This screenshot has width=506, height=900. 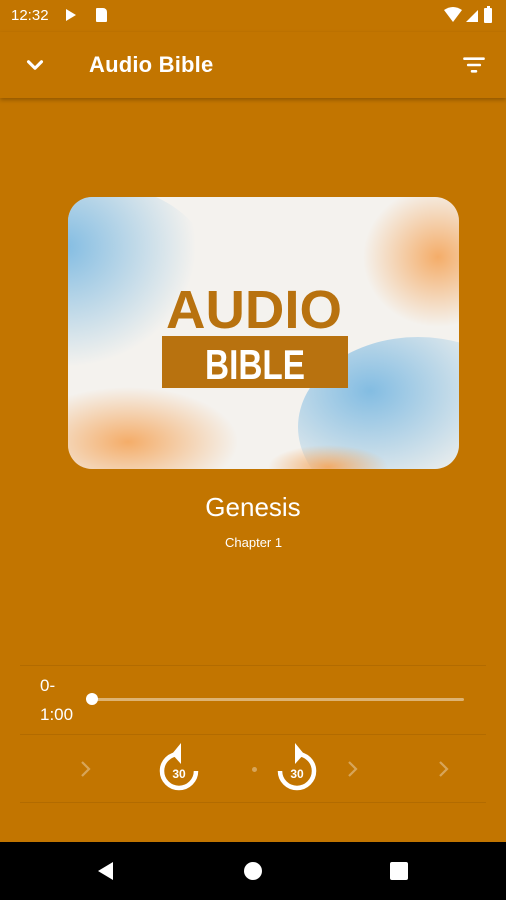 I want to click on rewind-30-button: 30, so click(x=179, y=766).